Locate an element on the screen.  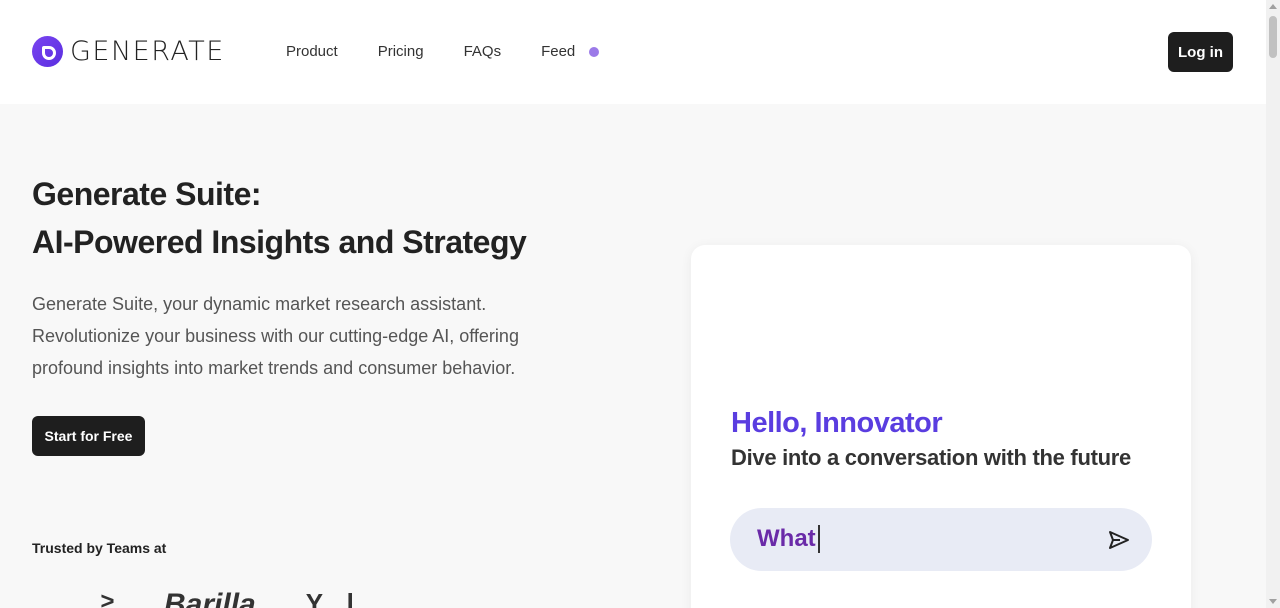
chat-input-text: What is located at coordinates (788, 539).